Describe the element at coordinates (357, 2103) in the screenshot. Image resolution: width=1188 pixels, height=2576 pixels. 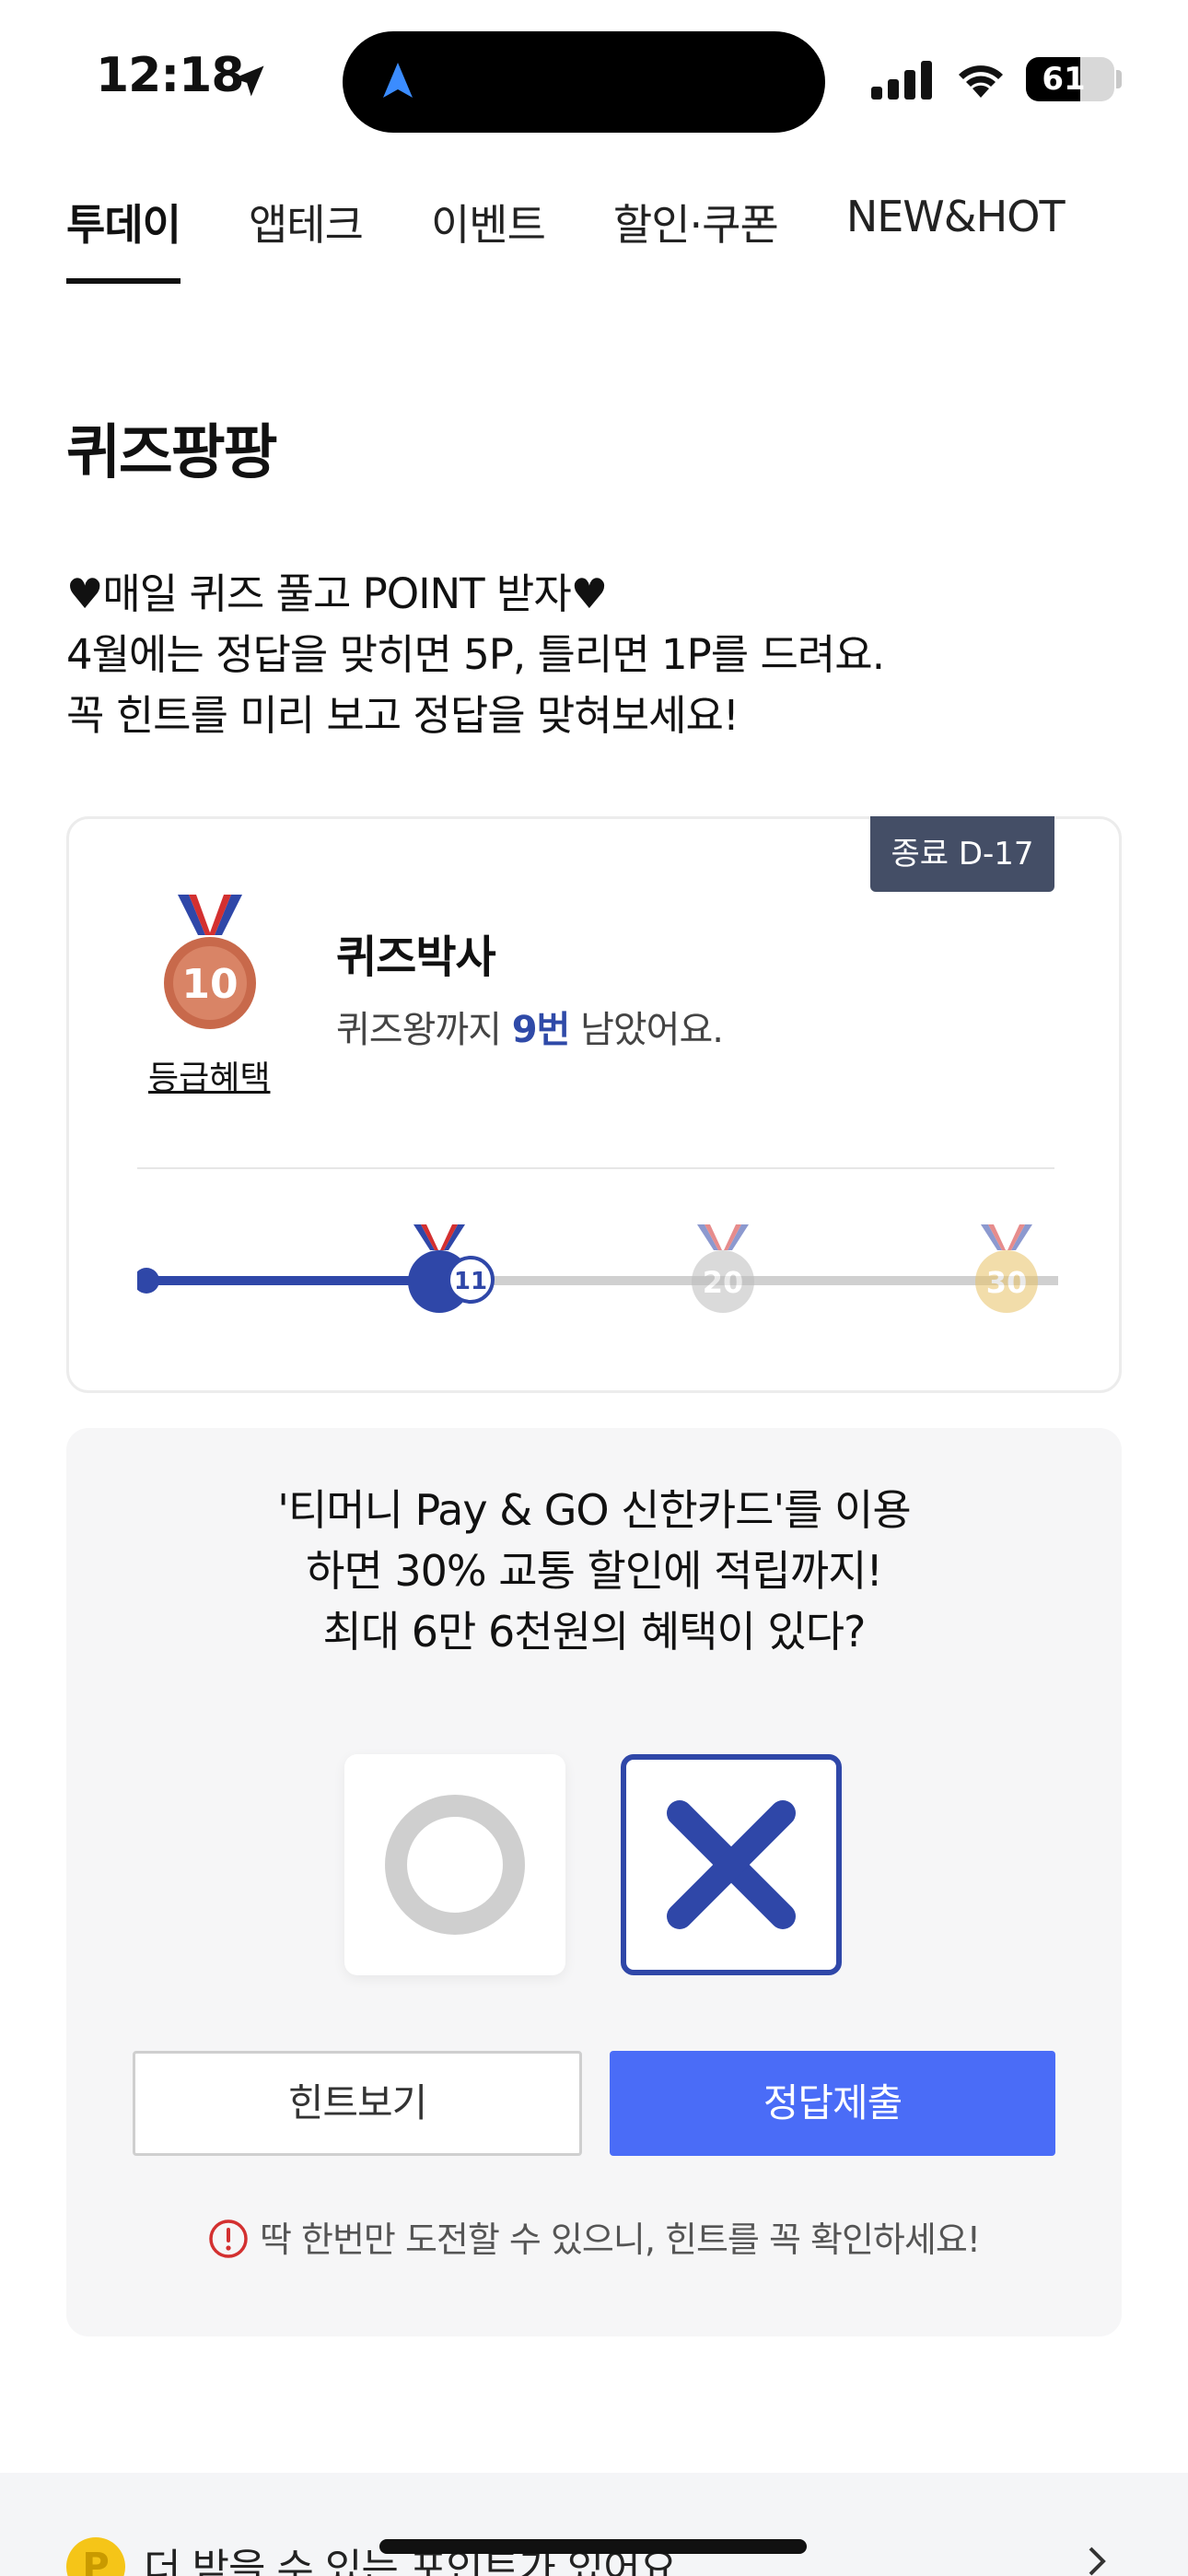
I see `hint-button: 힌트보기` at that location.